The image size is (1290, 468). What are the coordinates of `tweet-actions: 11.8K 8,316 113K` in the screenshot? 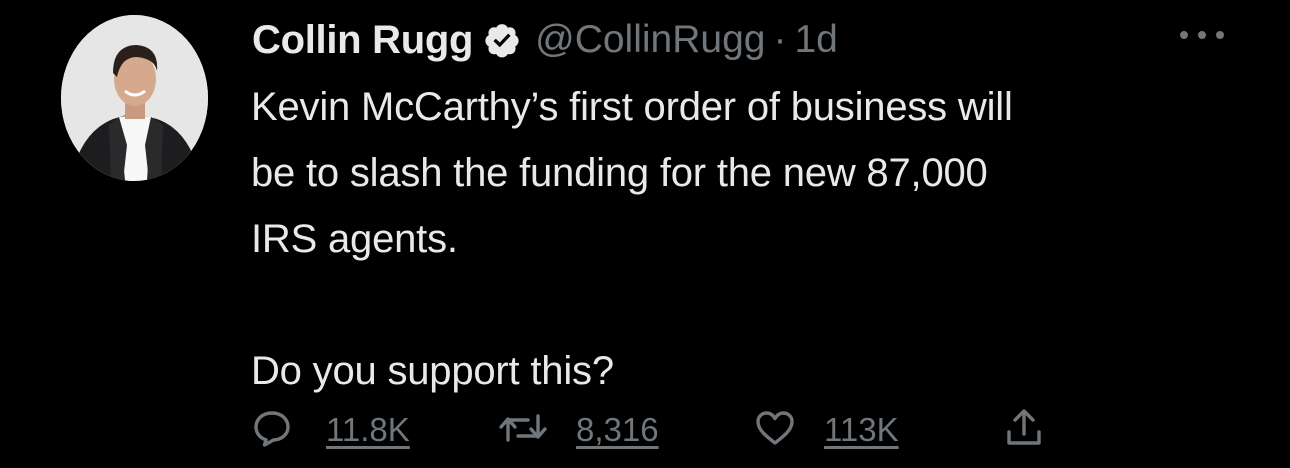 It's located at (702, 430).